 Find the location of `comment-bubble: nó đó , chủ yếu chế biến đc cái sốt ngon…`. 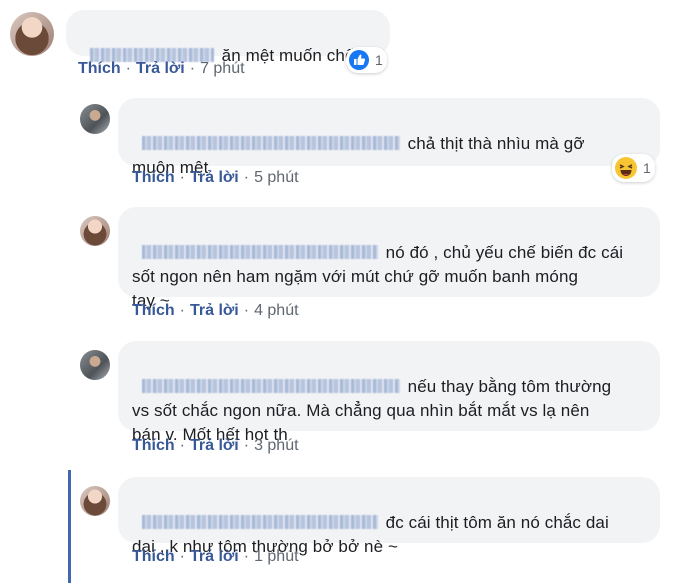

comment-bubble: nó đó , chủ yếu chế biến đc cái sốt ngon… is located at coordinates (389, 258).